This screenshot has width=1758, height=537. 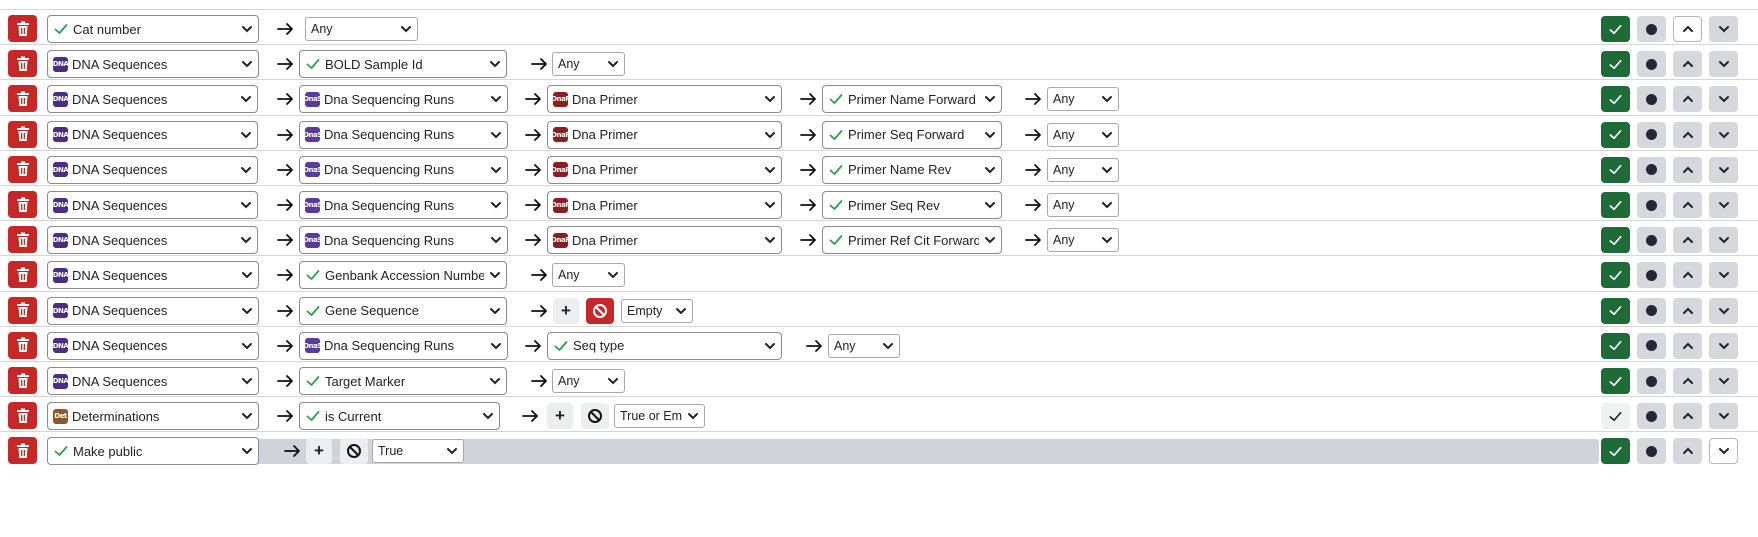 I want to click on field-select: Det Determinations, so click(x=153, y=416).